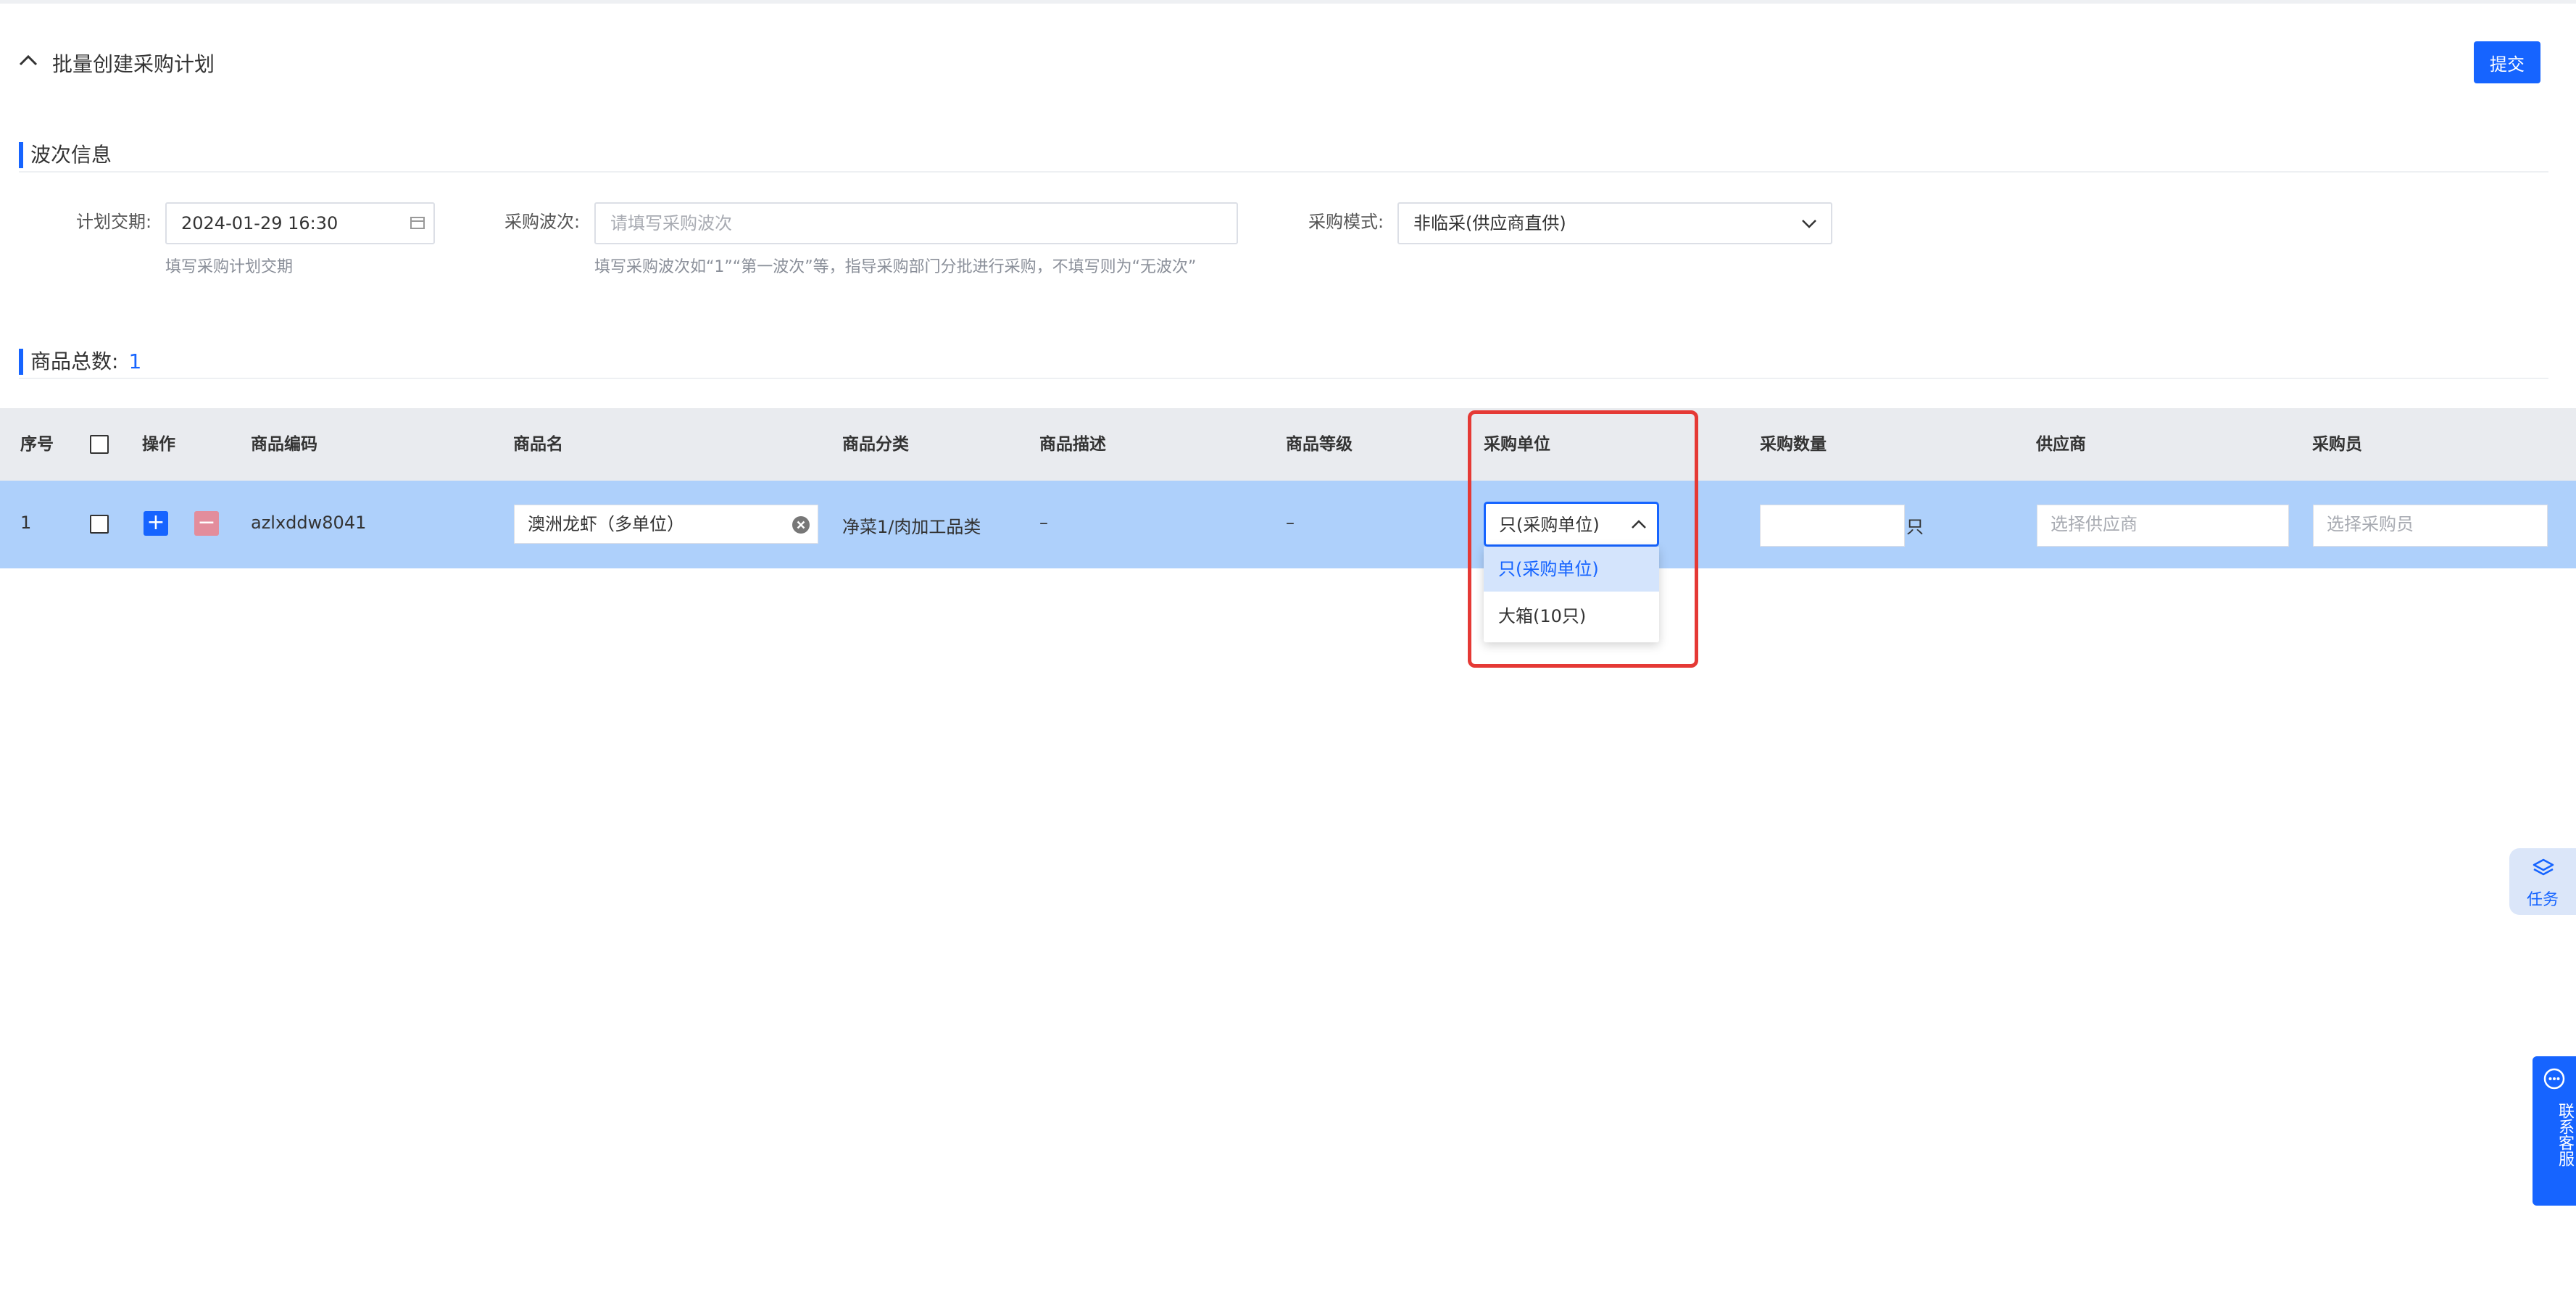 Image resolution: width=2576 pixels, height=1289 pixels. What do you see at coordinates (135, 361) in the screenshot?
I see `goods-count-value: 1` at bounding box center [135, 361].